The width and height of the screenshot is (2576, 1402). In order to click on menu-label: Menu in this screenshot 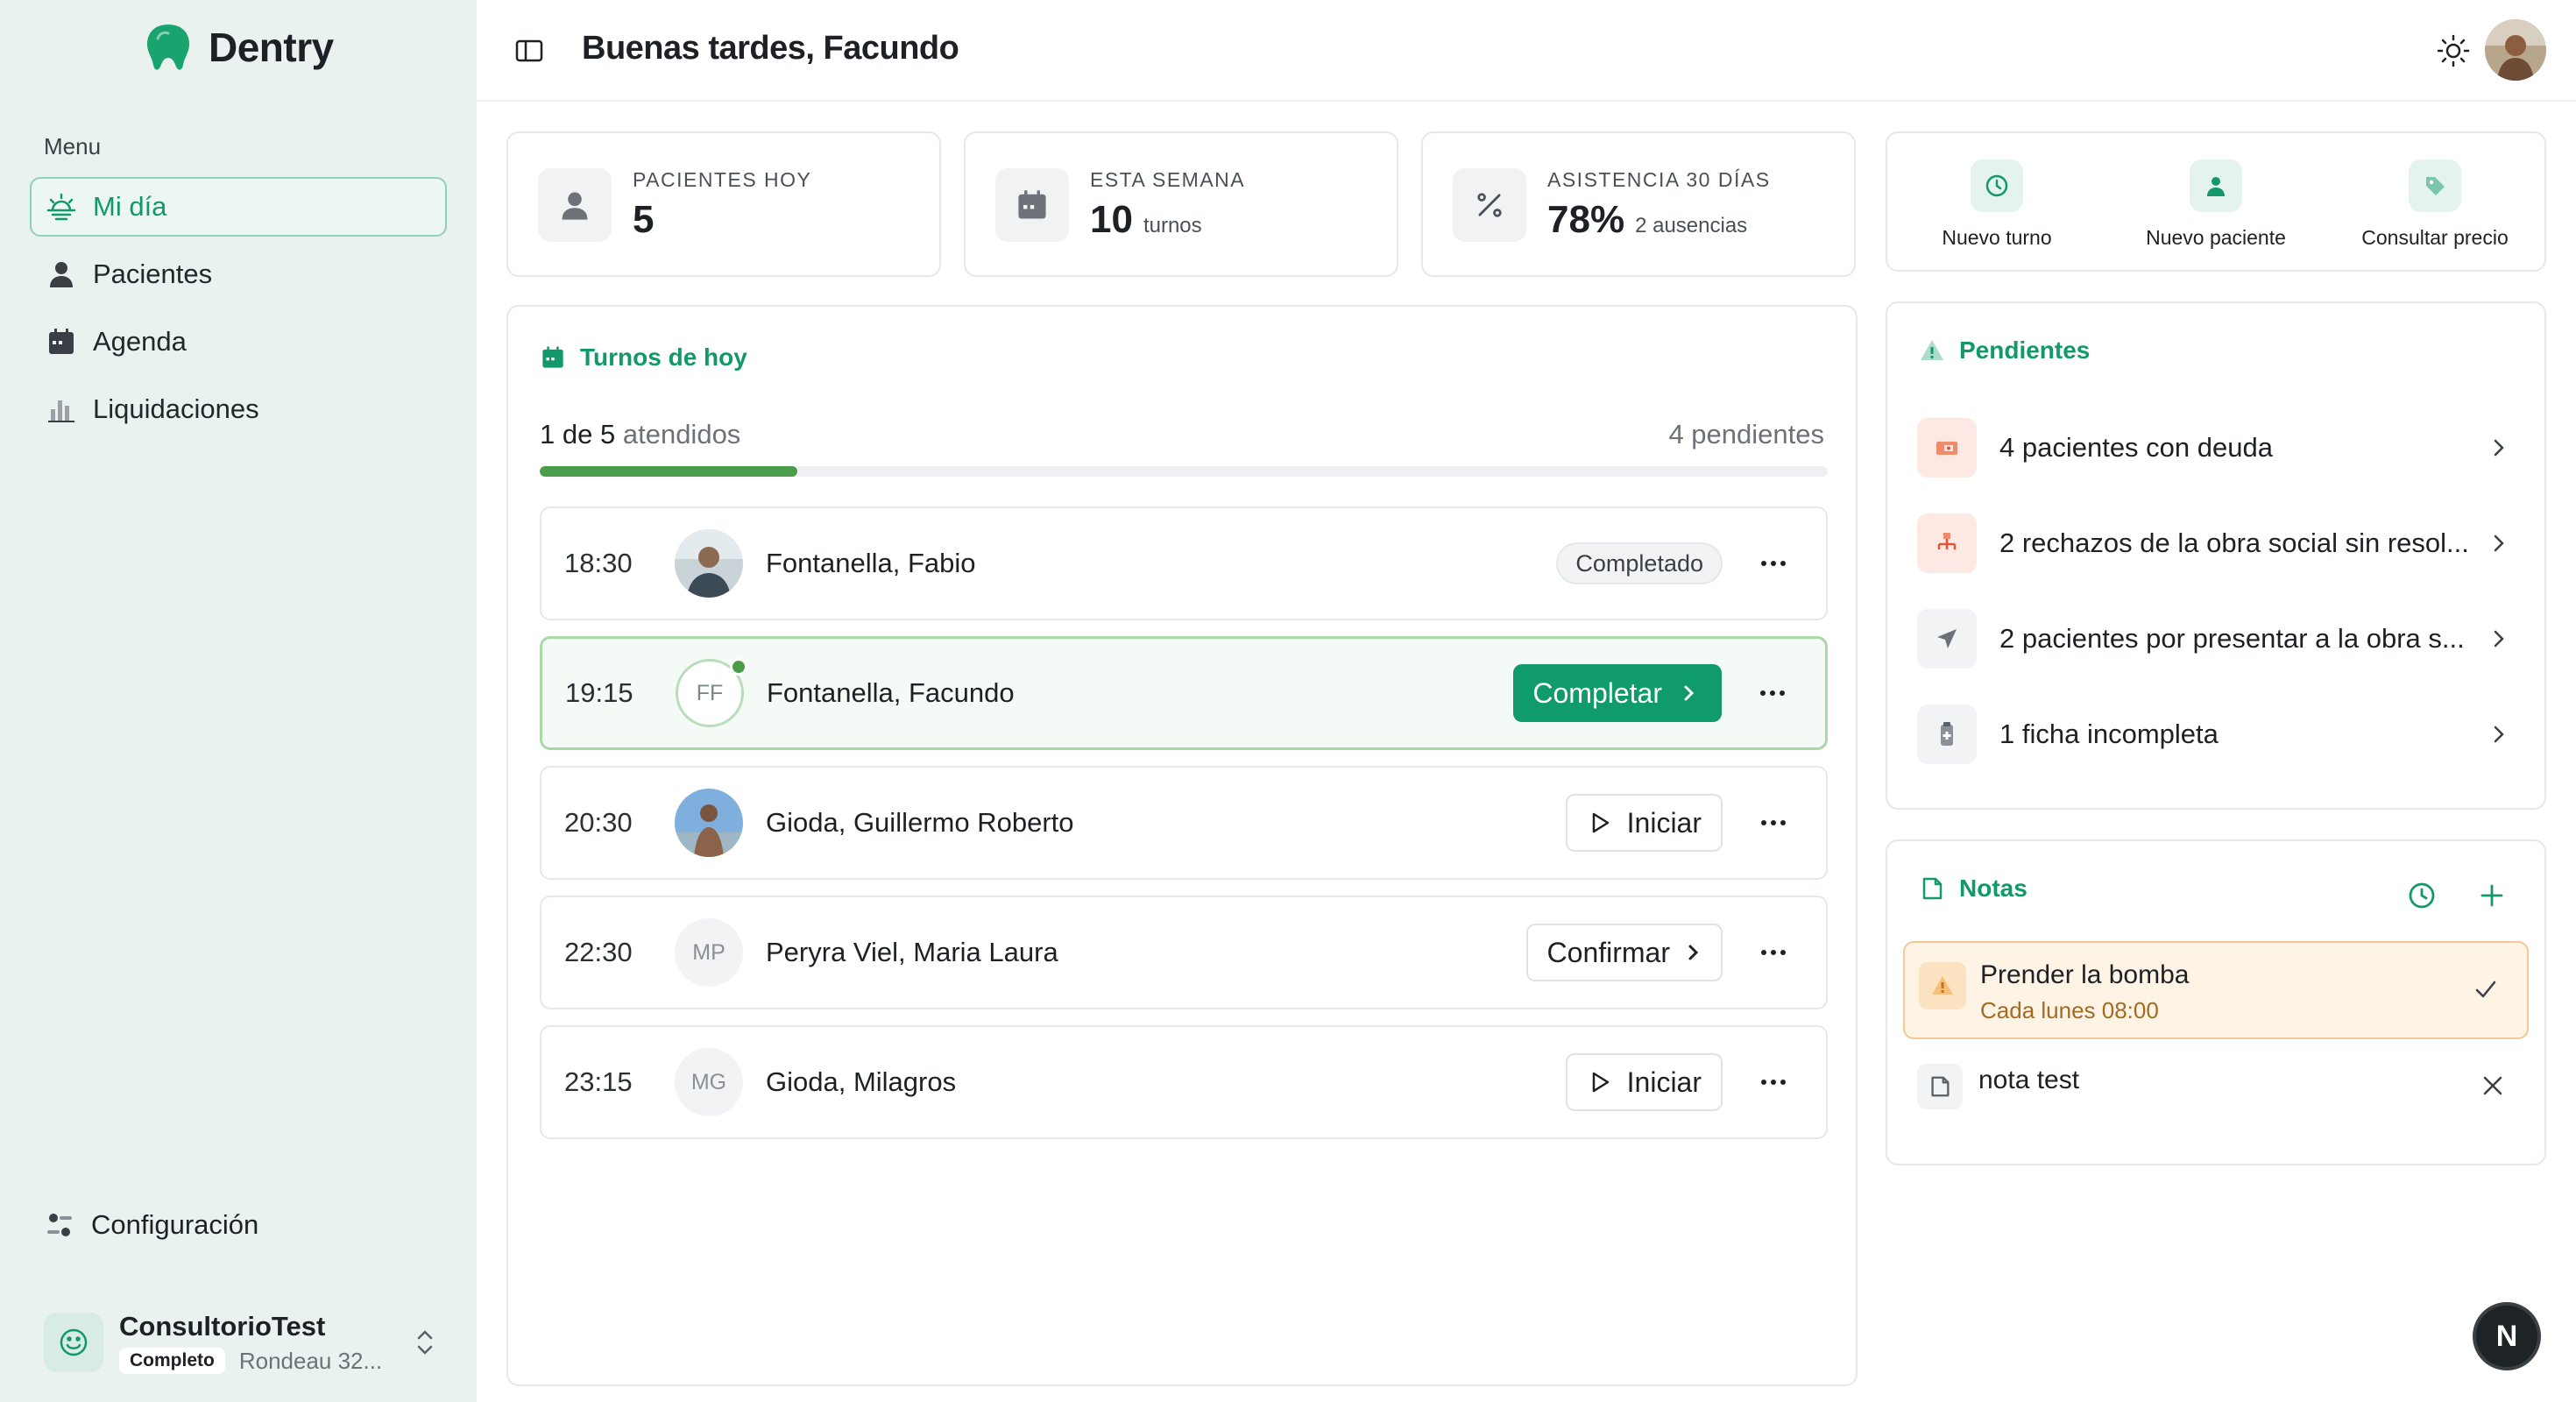, I will do `click(73, 146)`.